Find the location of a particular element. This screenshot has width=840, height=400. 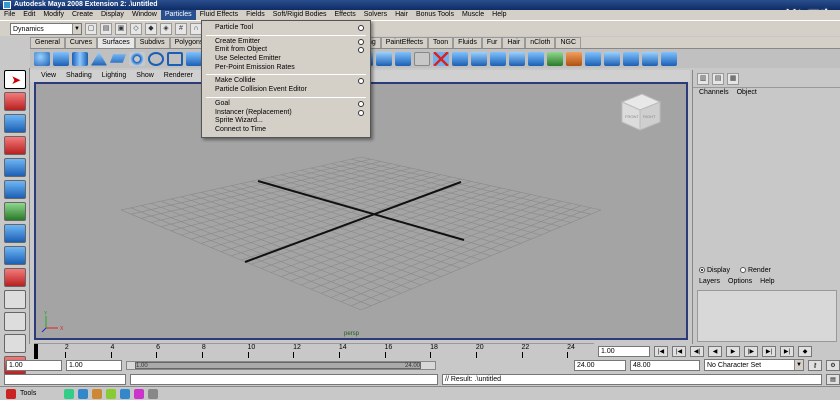

rebuild-surface-icon is located at coordinates (593, 58).